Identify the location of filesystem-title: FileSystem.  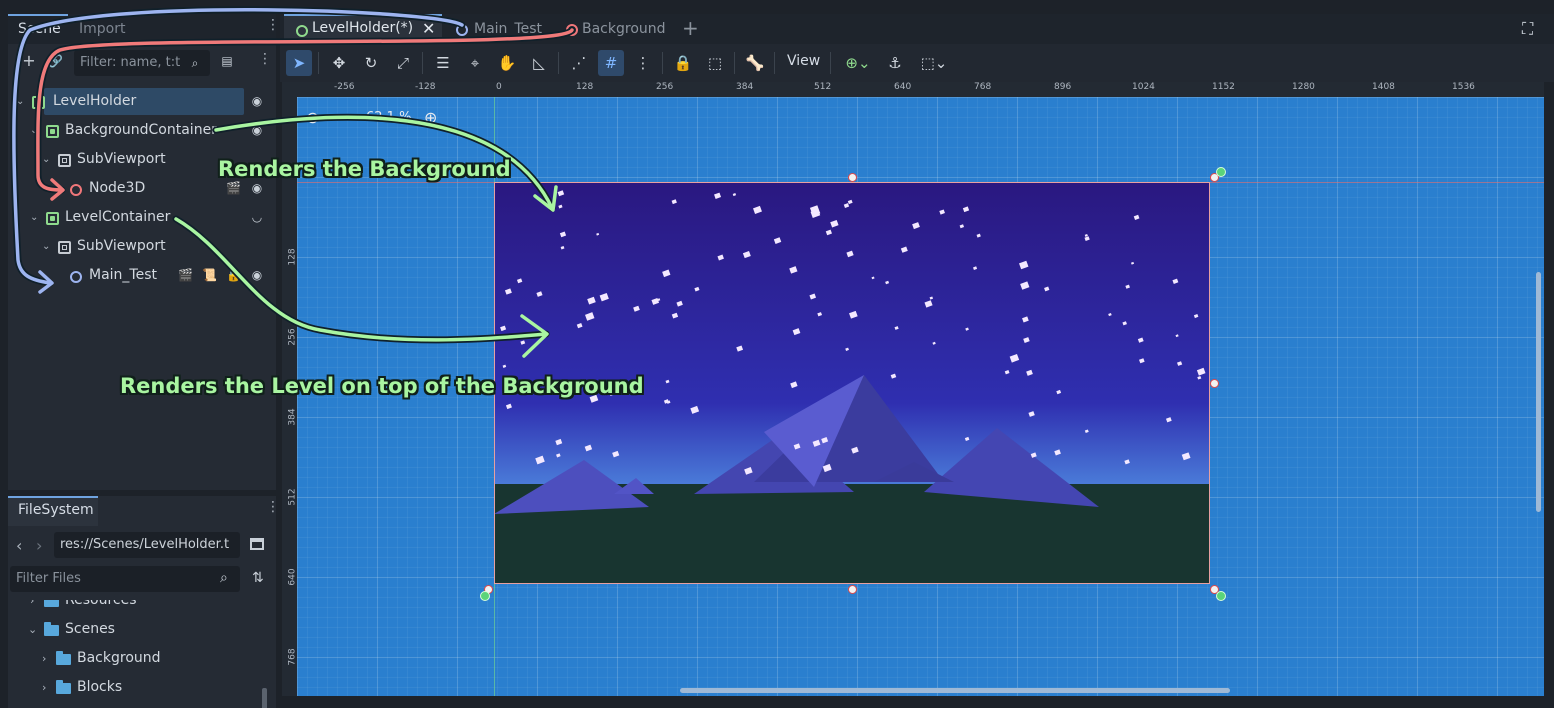
(56, 510).